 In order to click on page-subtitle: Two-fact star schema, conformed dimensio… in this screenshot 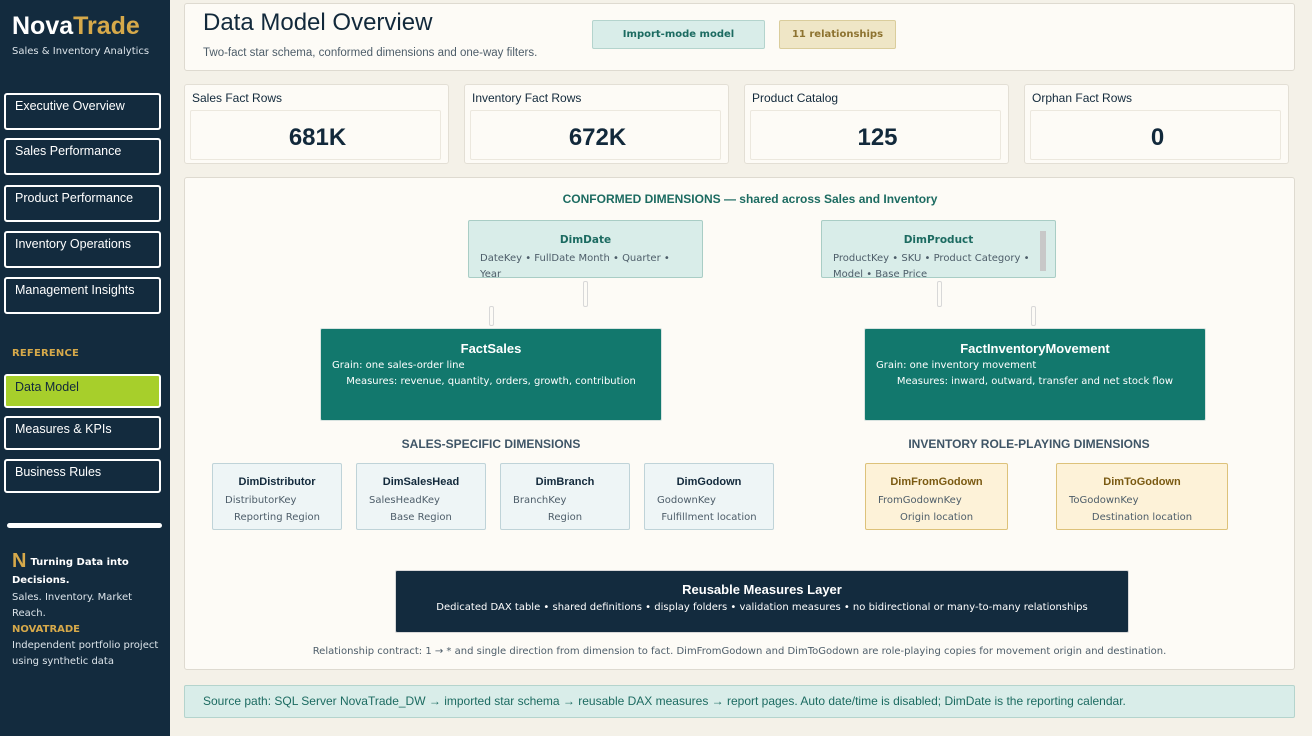, I will do `click(370, 53)`.